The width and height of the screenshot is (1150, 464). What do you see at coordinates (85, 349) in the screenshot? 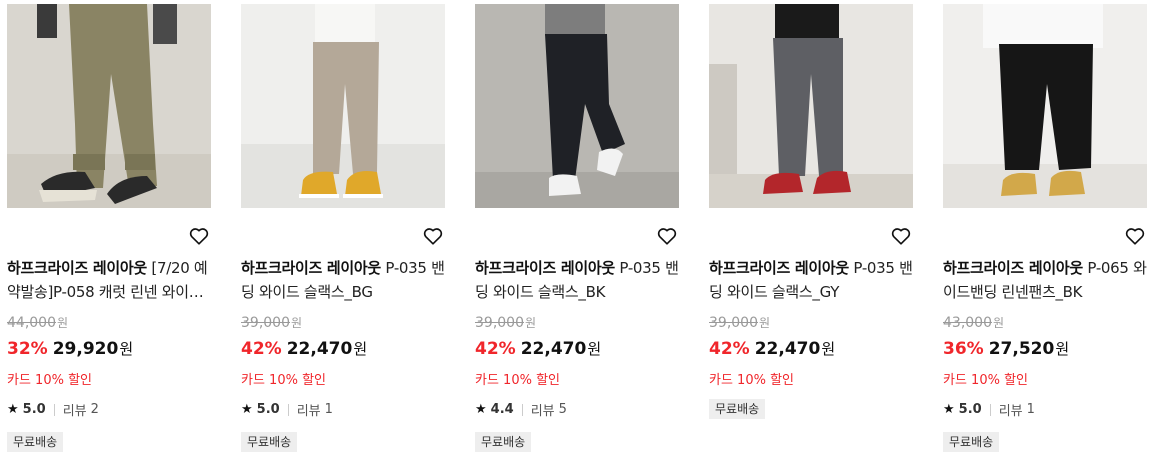
I see `sale-price: 29,920` at bounding box center [85, 349].